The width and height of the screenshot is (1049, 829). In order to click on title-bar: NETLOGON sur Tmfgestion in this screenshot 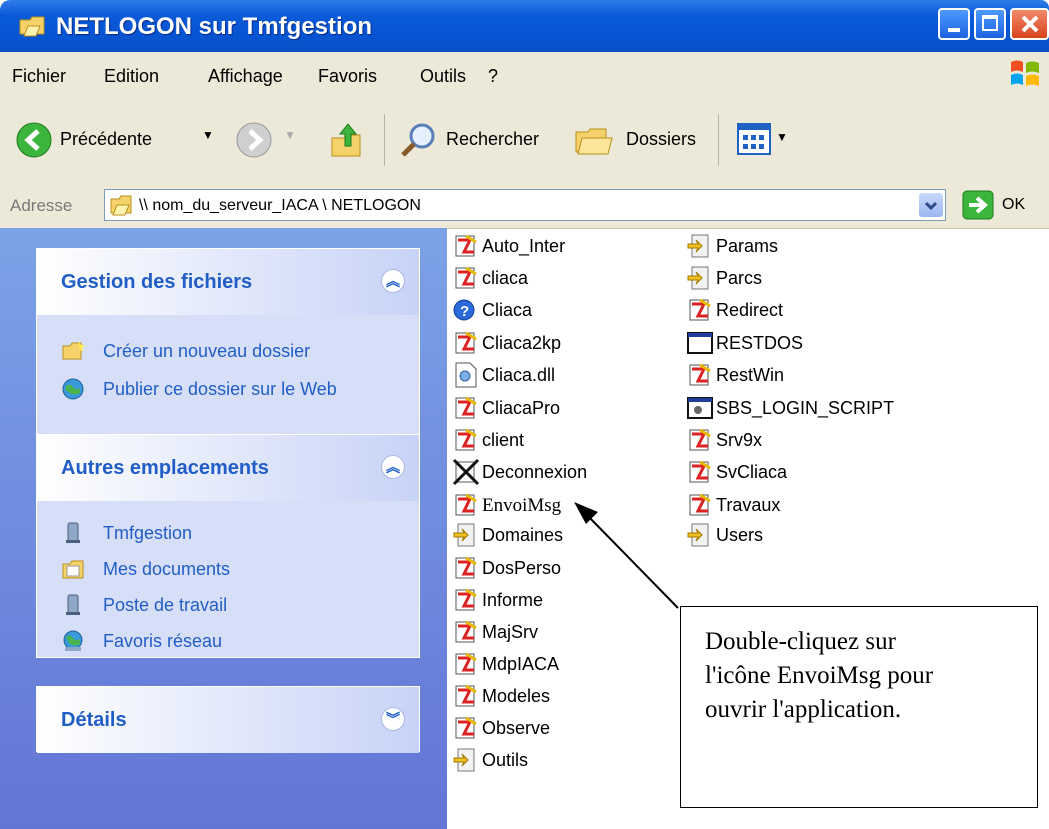, I will do `click(524, 26)`.